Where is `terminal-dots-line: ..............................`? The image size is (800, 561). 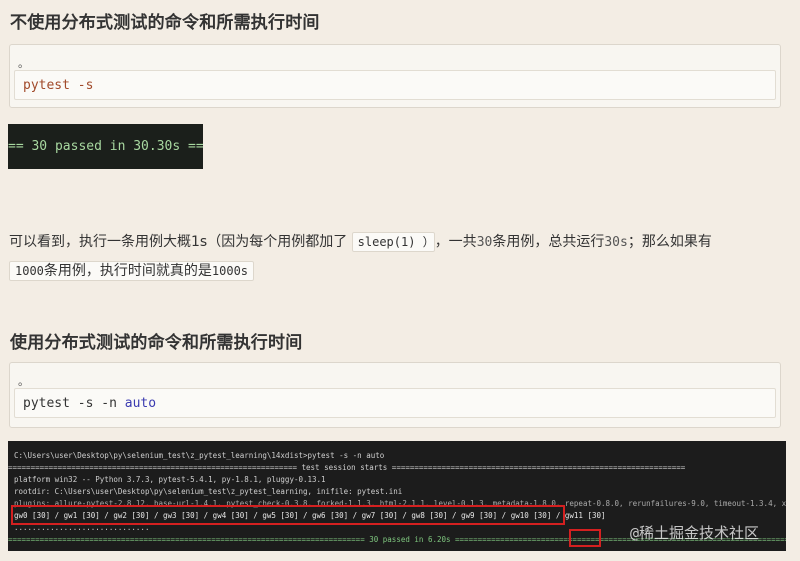 terminal-dots-line: .............................. is located at coordinates (82, 527).